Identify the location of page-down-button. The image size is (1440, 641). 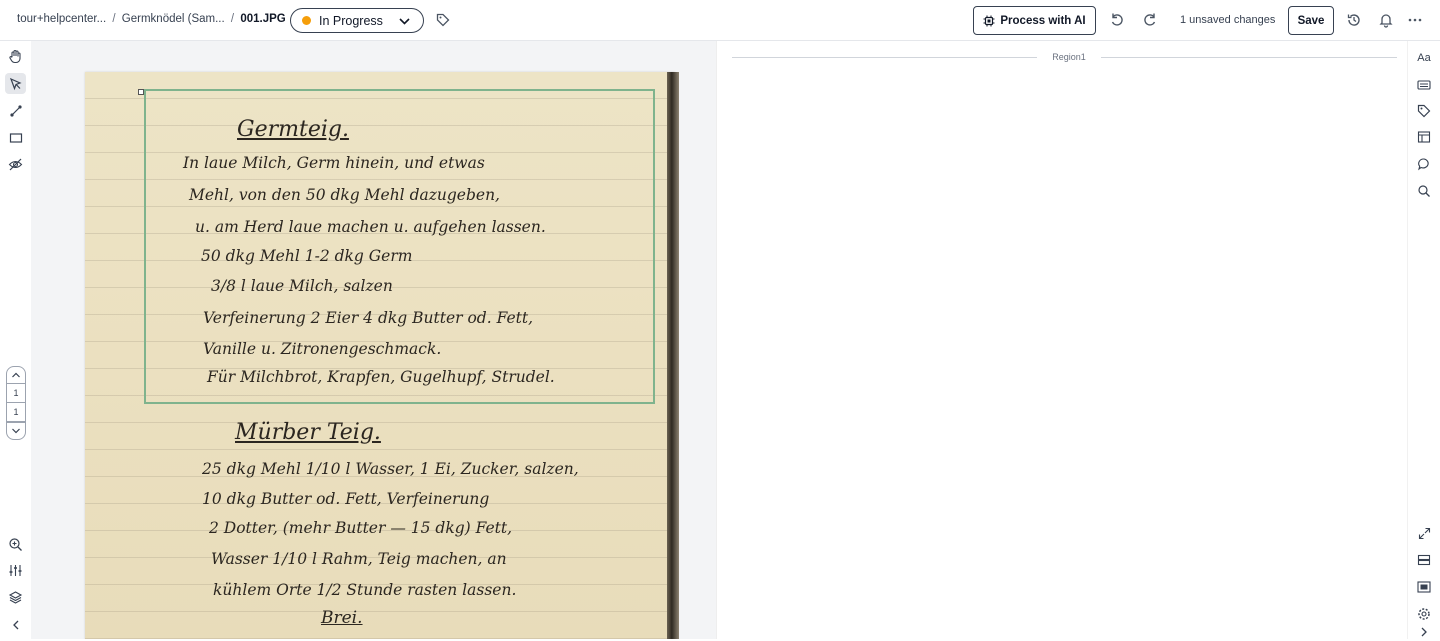
(16, 431).